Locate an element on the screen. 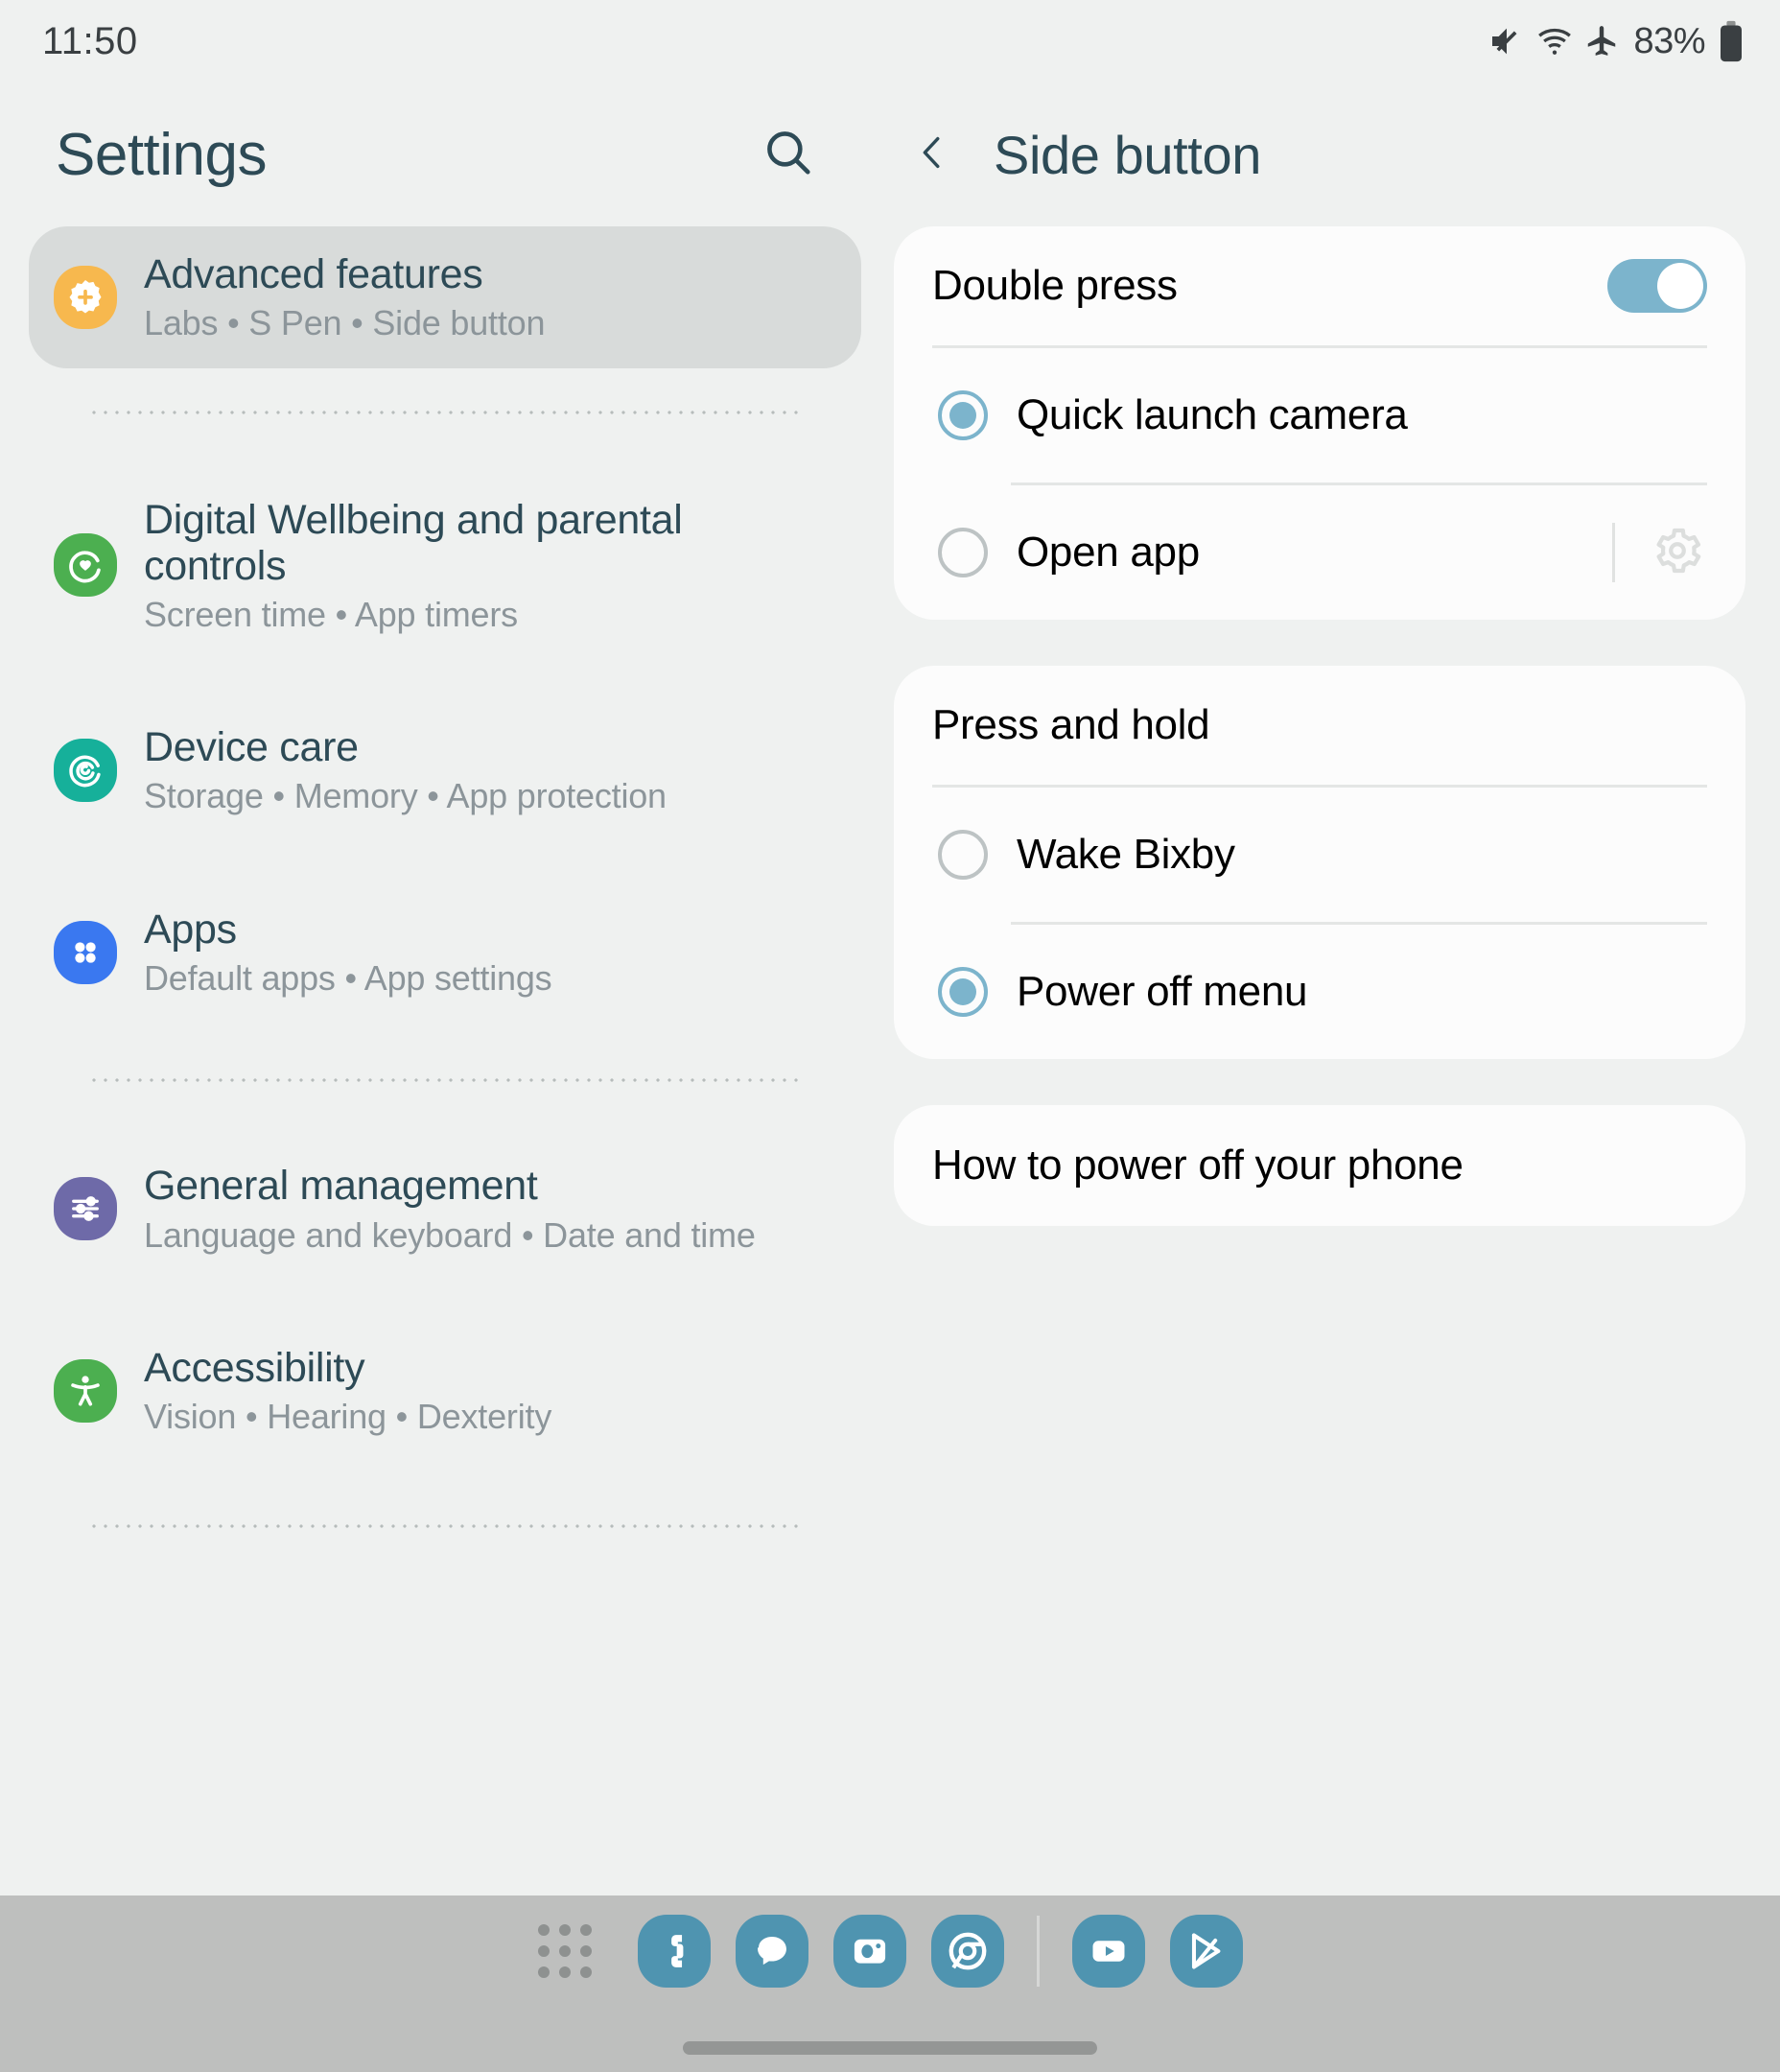 This screenshot has height=2072, width=1780. how-to-power-off-row: How to power off your phone is located at coordinates (1319, 1165).